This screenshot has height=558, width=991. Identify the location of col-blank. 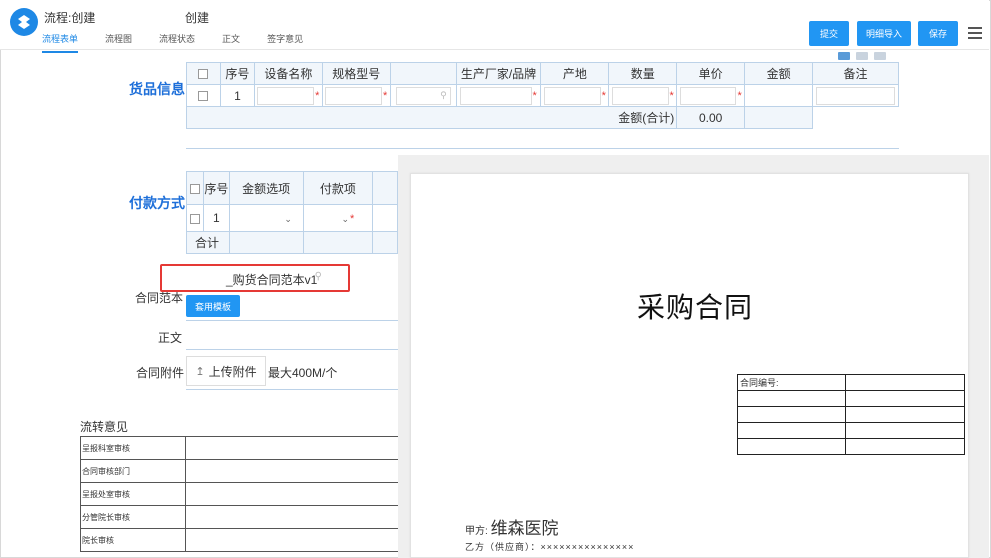
(423, 73).